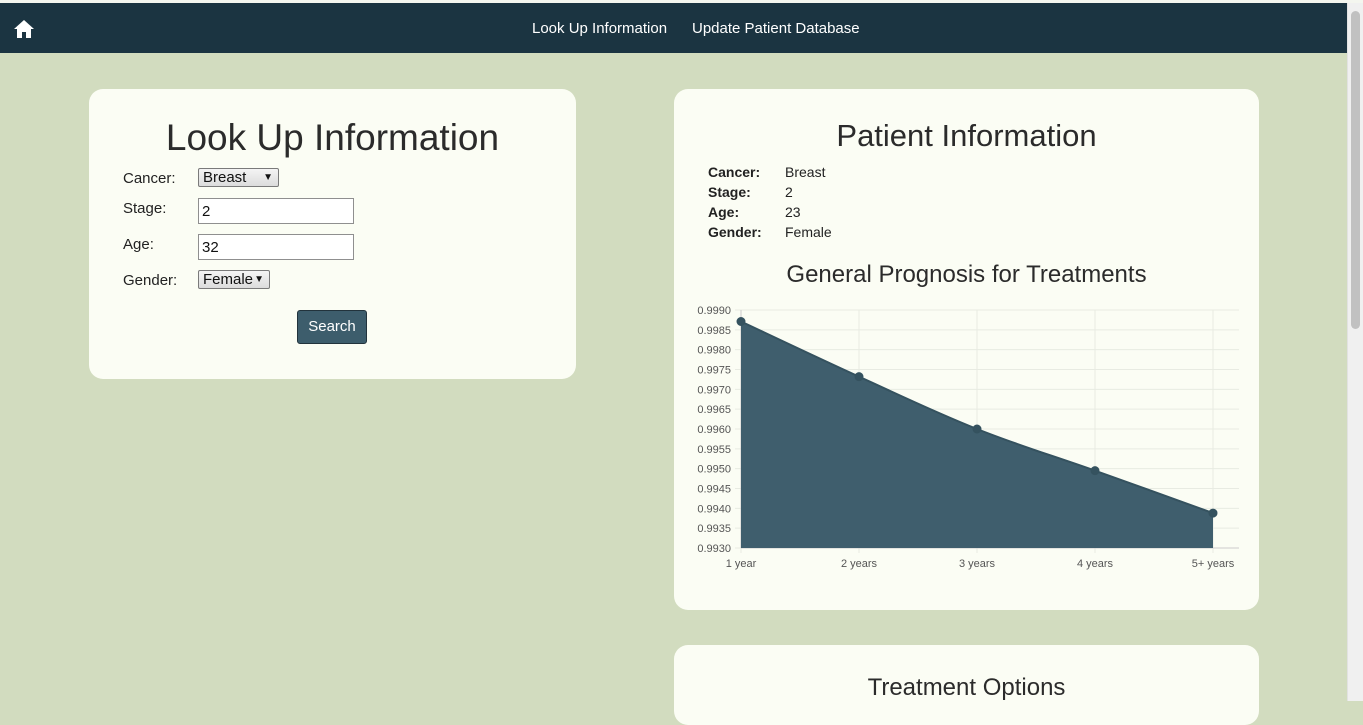  What do you see at coordinates (138, 244) in the screenshot?
I see `age-label: Age:` at bounding box center [138, 244].